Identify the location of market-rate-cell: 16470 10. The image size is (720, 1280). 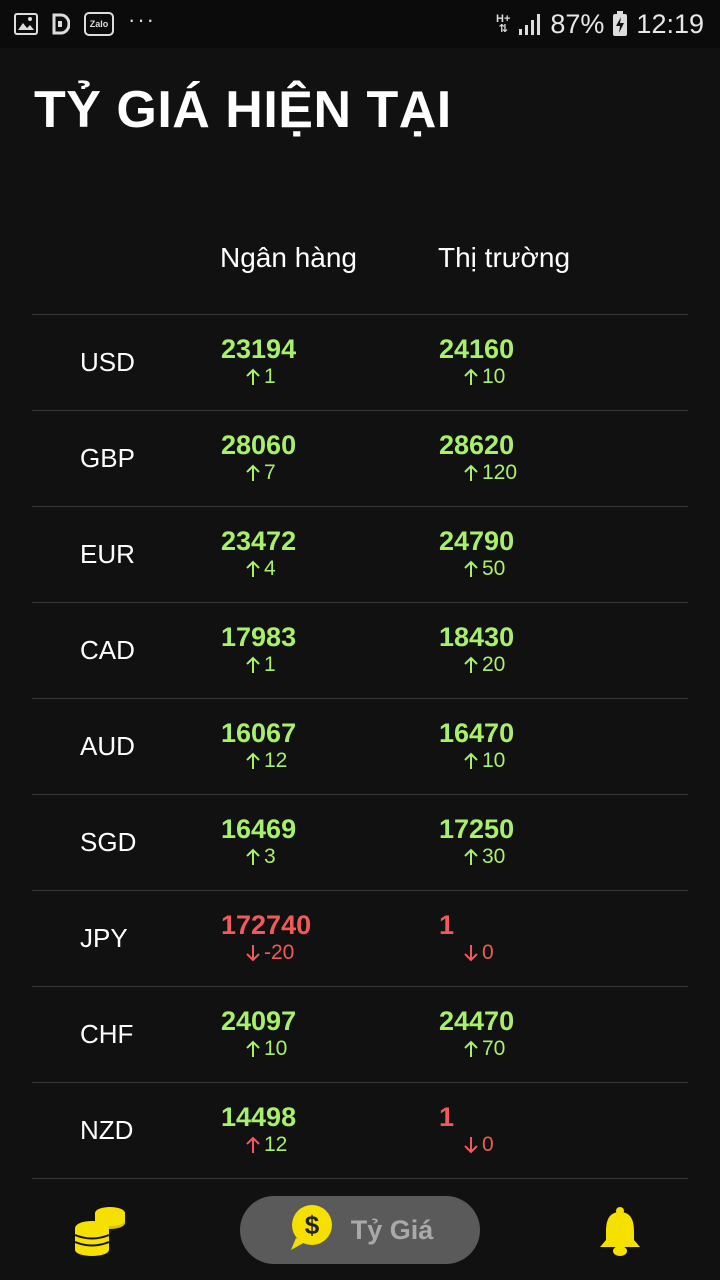
(496, 745).